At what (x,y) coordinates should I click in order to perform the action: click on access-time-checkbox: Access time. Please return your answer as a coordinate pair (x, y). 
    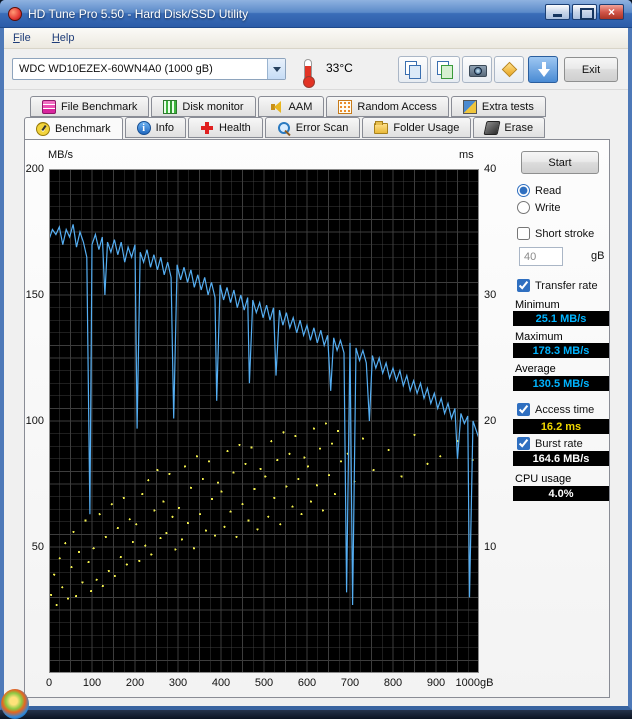
    Looking at the image, I should click on (555, 409).